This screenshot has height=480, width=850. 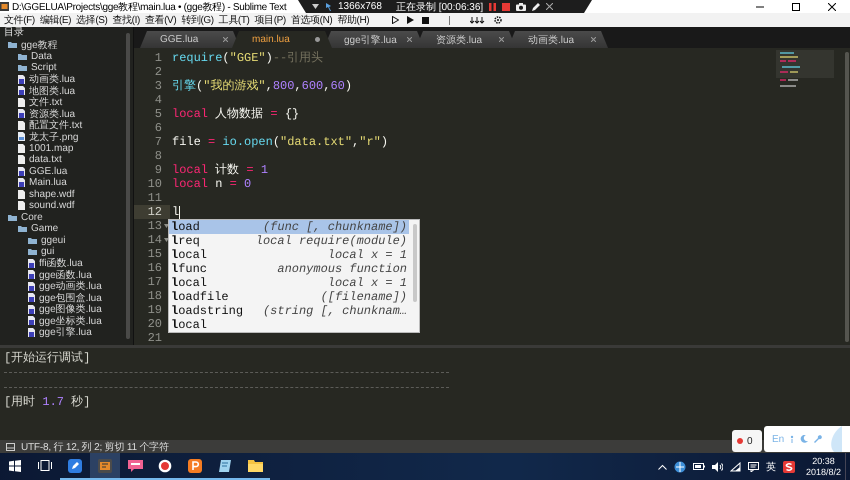 I want to click on play-icon, so click(x=410, y=20).